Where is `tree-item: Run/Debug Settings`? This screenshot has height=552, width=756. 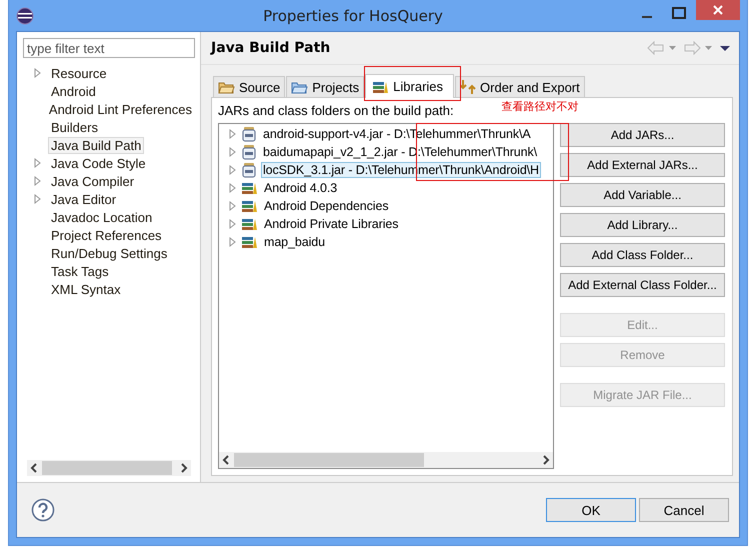 tree-item: Run/Debug Settings is located at coordinates (109, 253).